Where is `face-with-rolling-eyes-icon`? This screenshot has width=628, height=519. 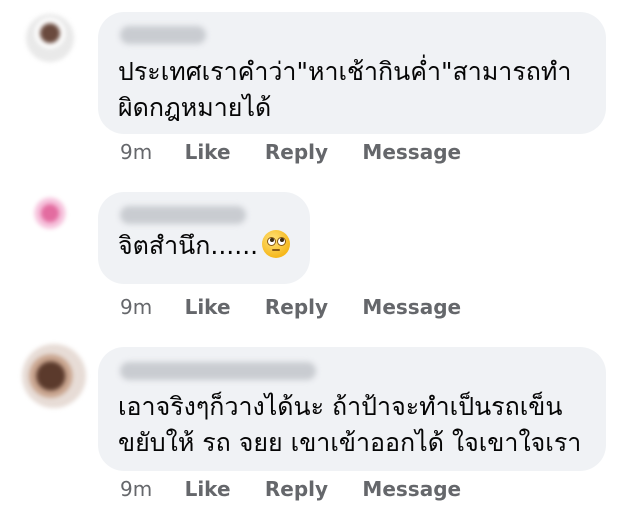
face-with-rolling-eyes-icon is located at coordinates (276, 244).